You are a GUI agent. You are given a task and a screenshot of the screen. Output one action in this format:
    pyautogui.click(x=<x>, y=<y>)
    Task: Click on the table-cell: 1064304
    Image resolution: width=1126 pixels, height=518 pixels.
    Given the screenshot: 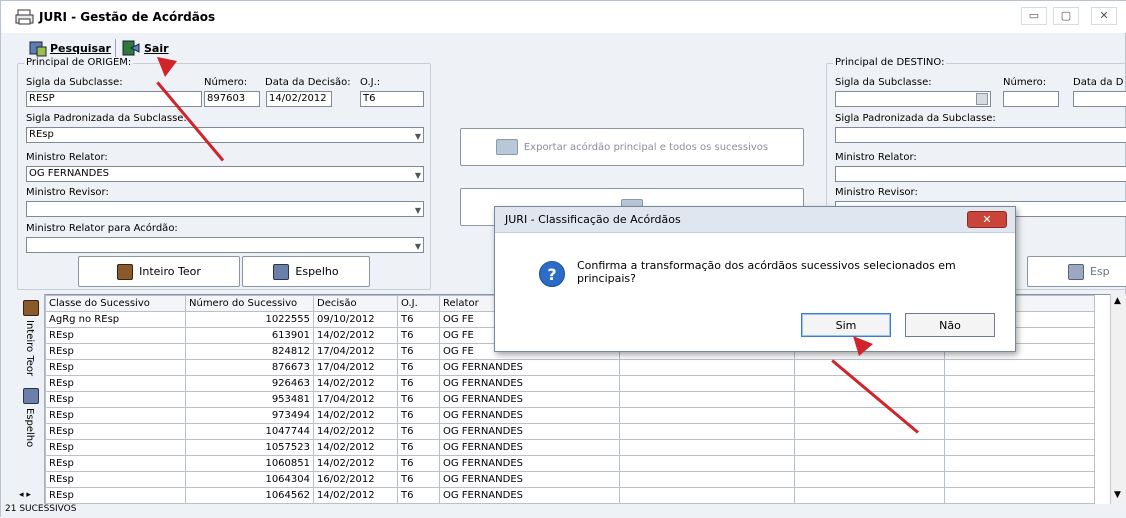 What is the action you would take?
    pyautogui.click(x=249, y=479)
    